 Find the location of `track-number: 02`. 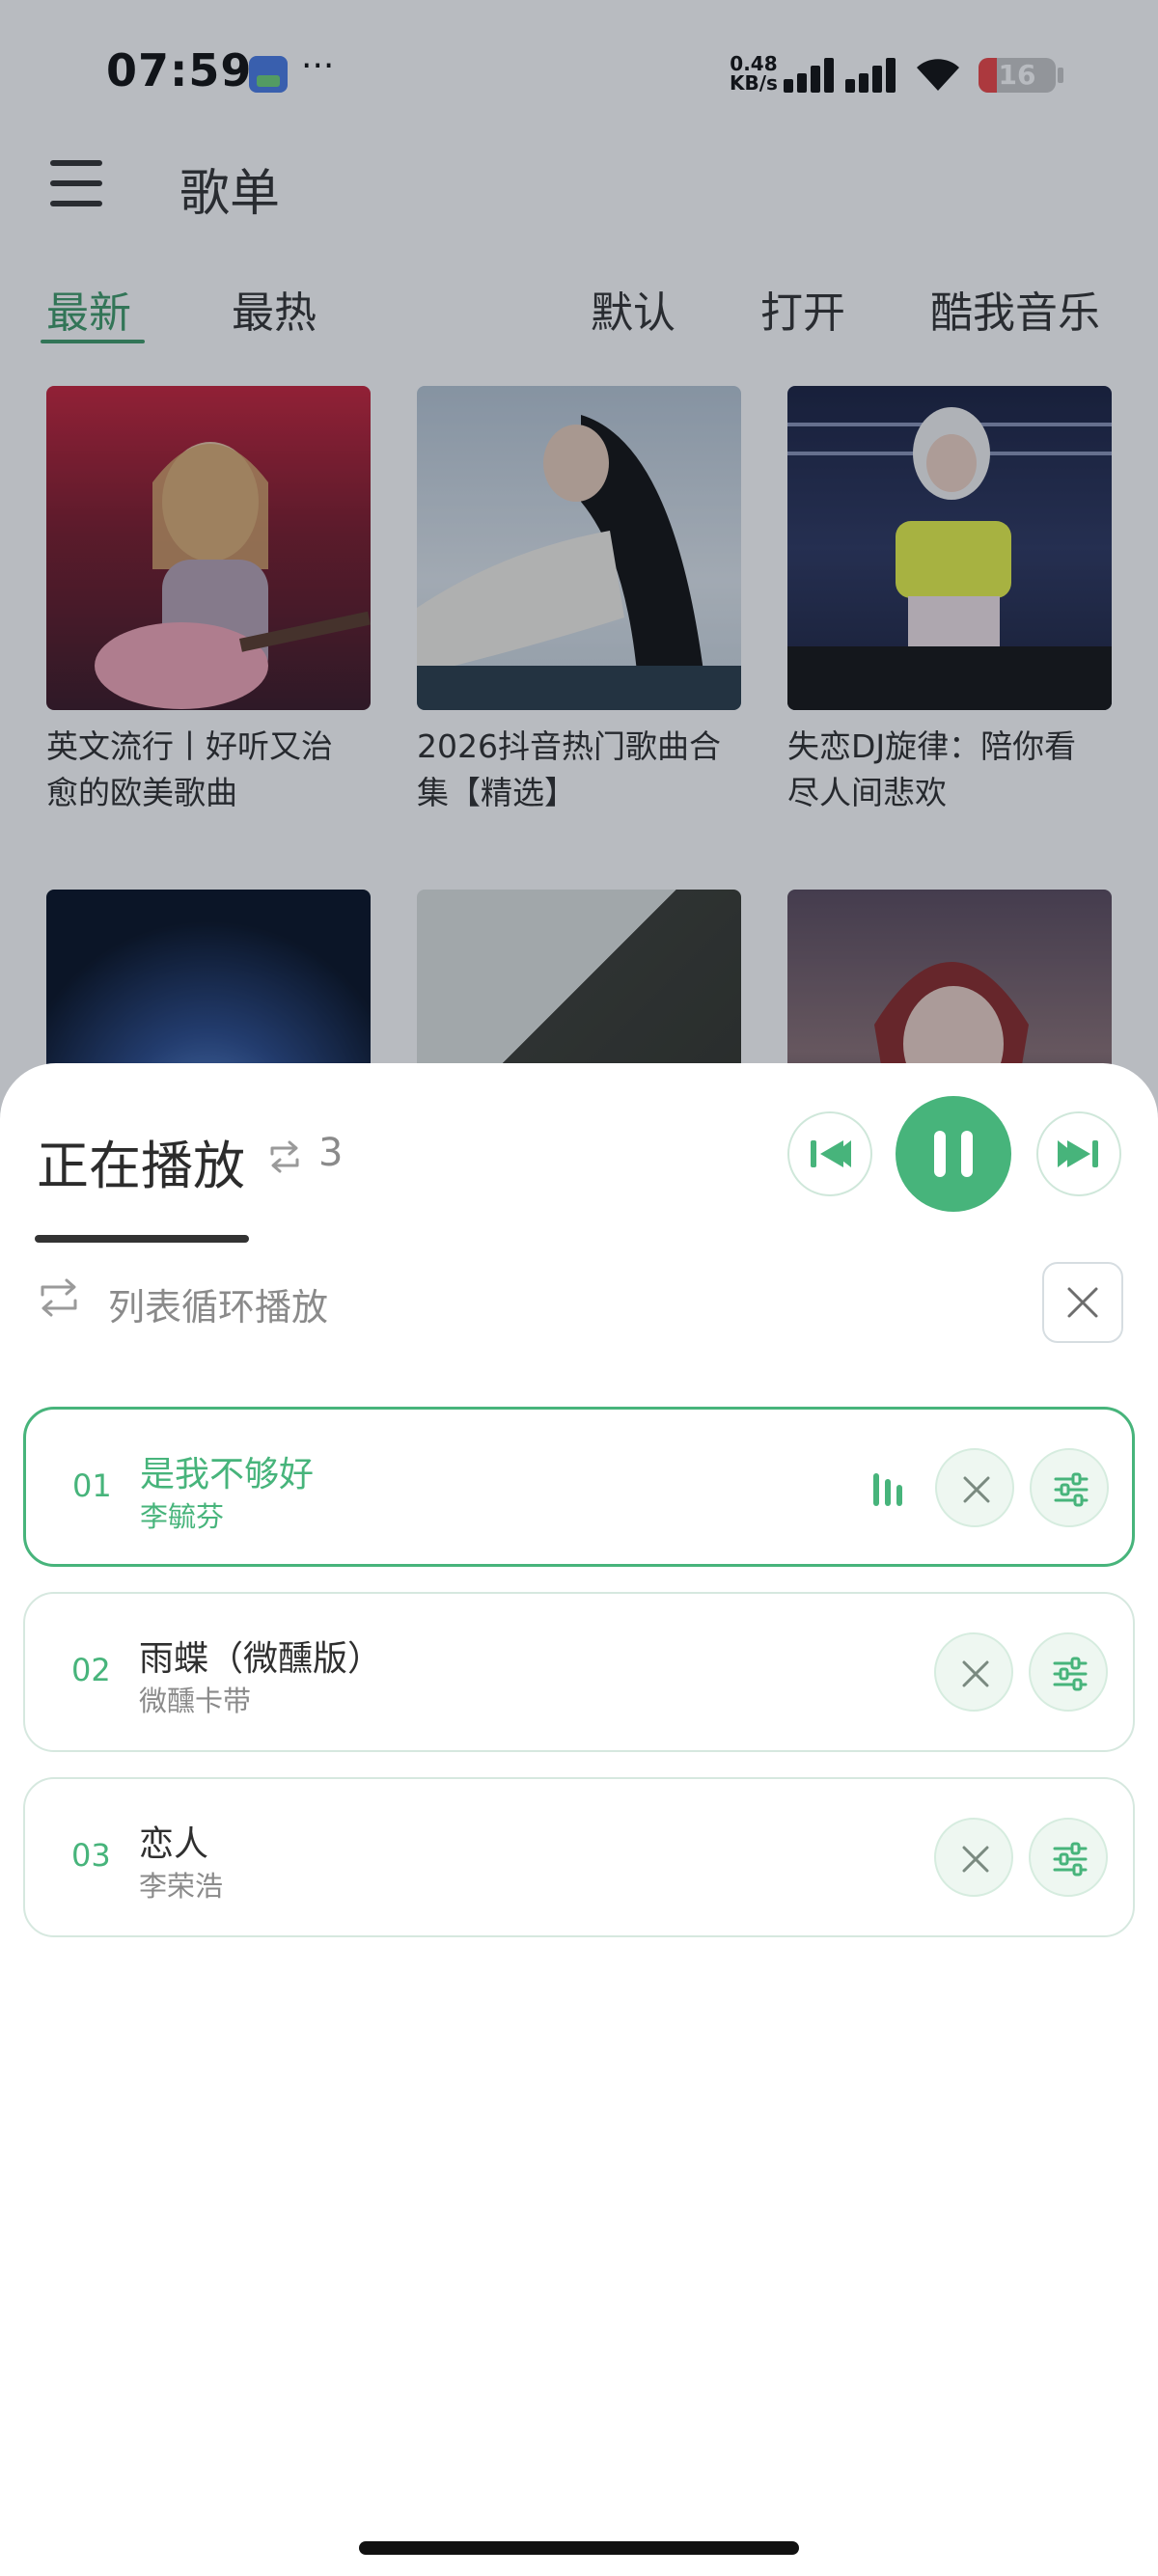

track-number: 02 is located at coordinates (91, 1670).